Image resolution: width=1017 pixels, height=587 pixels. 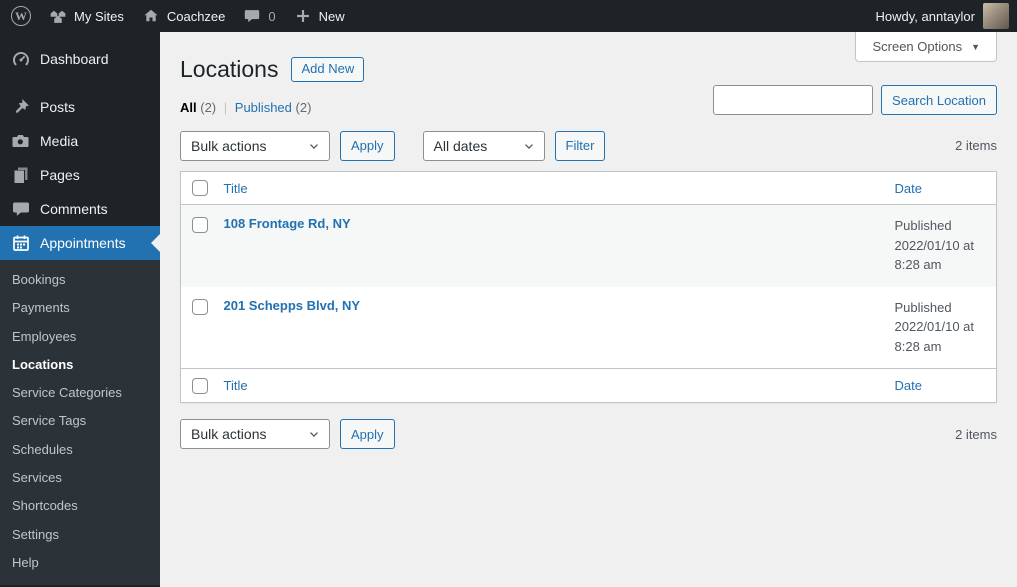 I want to click on sidebar-item-label: Comments, so click(x=74, y=209).